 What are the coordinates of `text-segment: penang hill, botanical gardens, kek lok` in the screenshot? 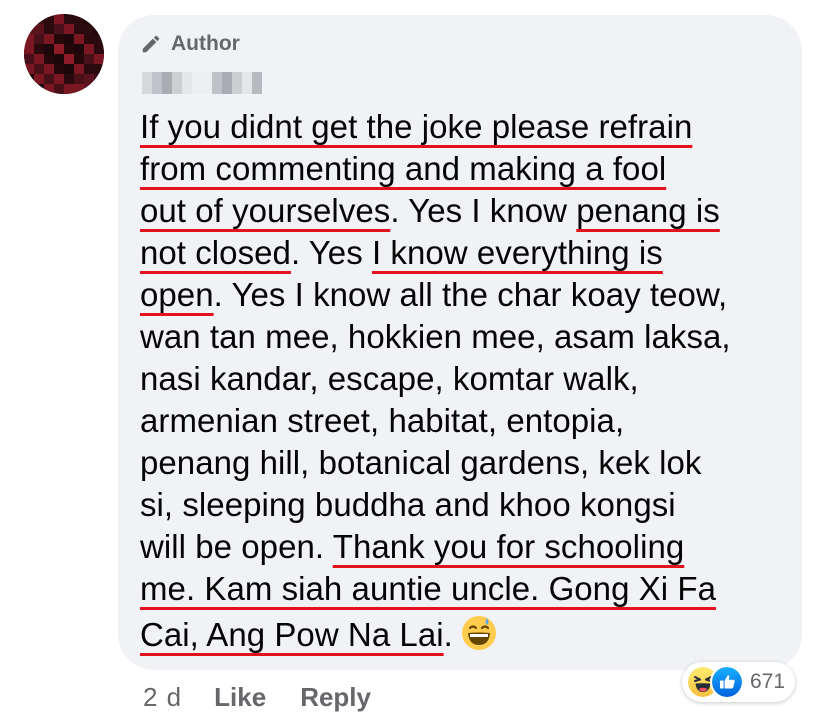 It's located at (421, 462).